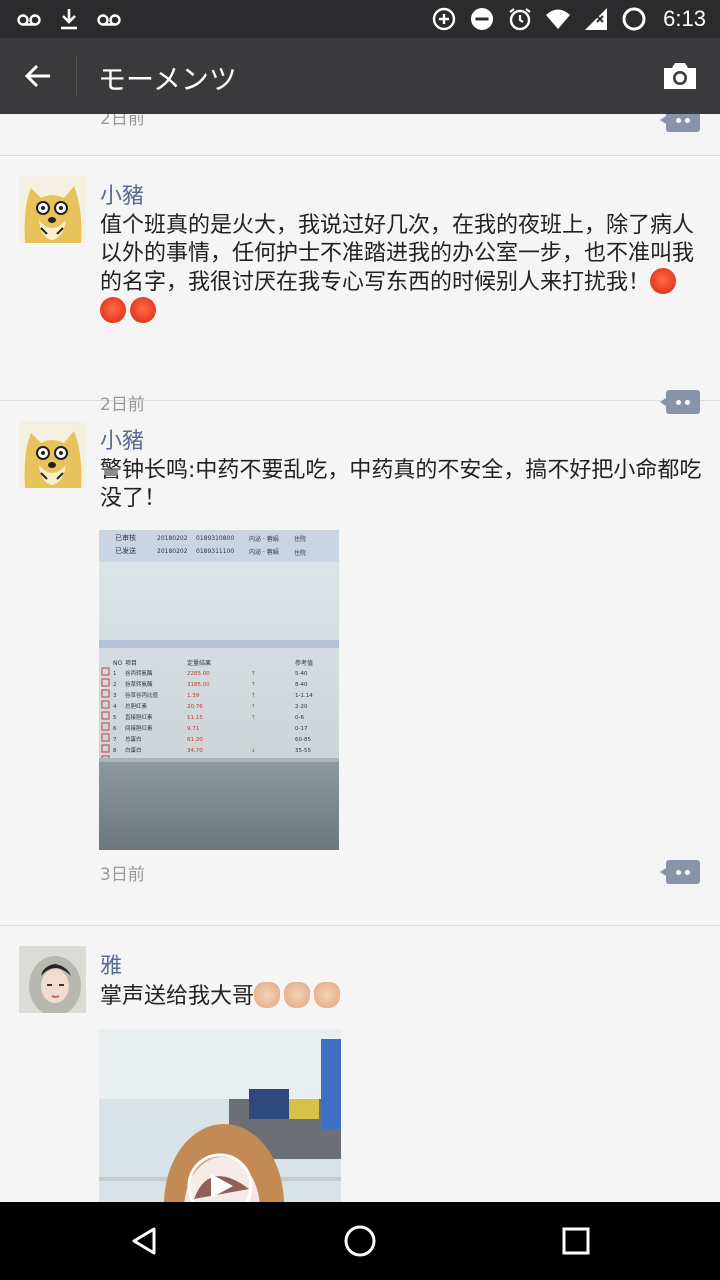  What do you see at coordinates (215, 538) in the screenshot?
I see `svg-text: 0189310800` at bounding box center [215, 538].